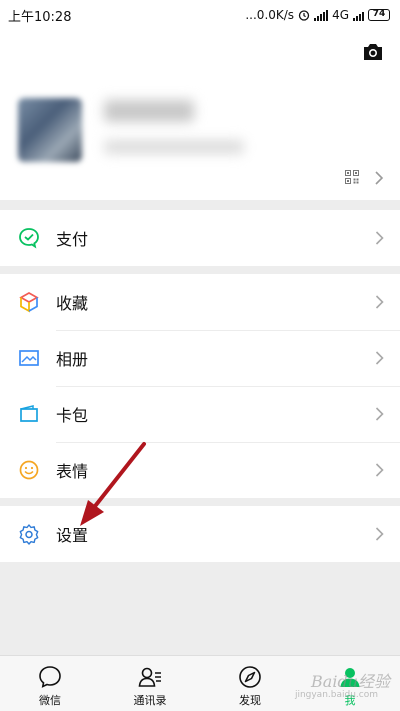  Describe the element at coordinates (149, 677) in the screenshot. I see `contacts-icon` at that location.